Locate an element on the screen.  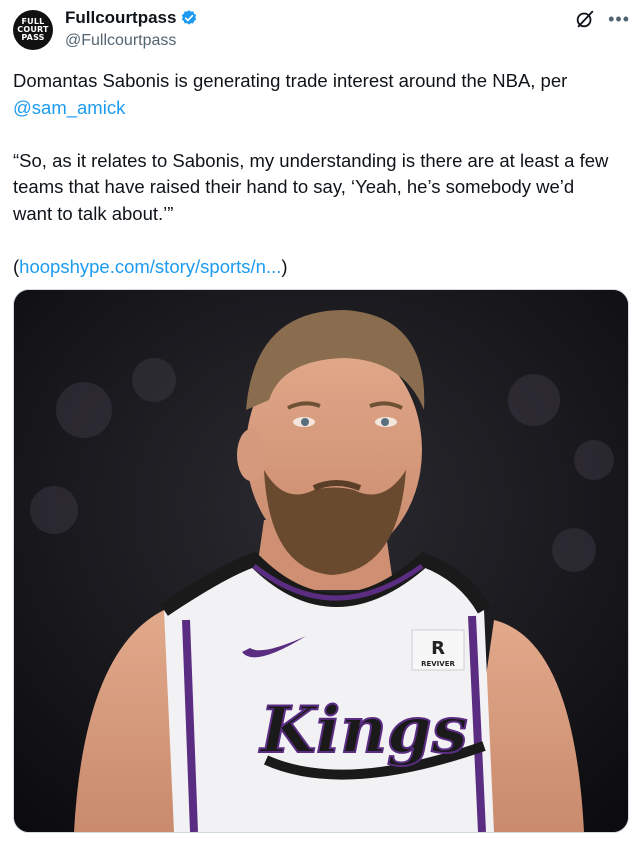
top-right-actions: ••• is located at coordinates (602, 19).